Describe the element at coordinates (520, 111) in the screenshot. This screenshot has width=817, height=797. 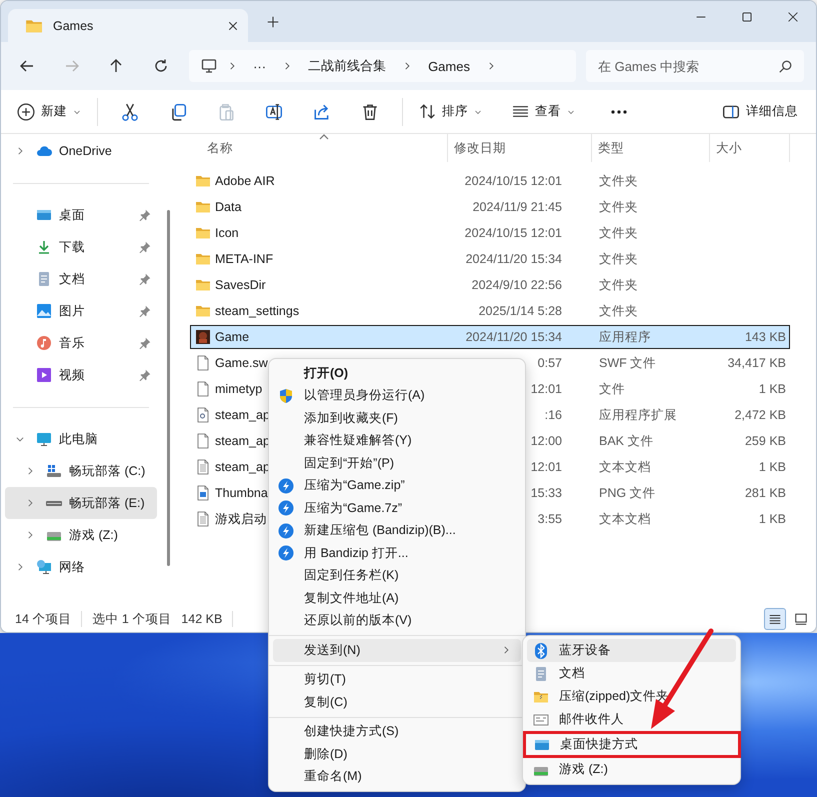
I see `lines-icon` at that location.